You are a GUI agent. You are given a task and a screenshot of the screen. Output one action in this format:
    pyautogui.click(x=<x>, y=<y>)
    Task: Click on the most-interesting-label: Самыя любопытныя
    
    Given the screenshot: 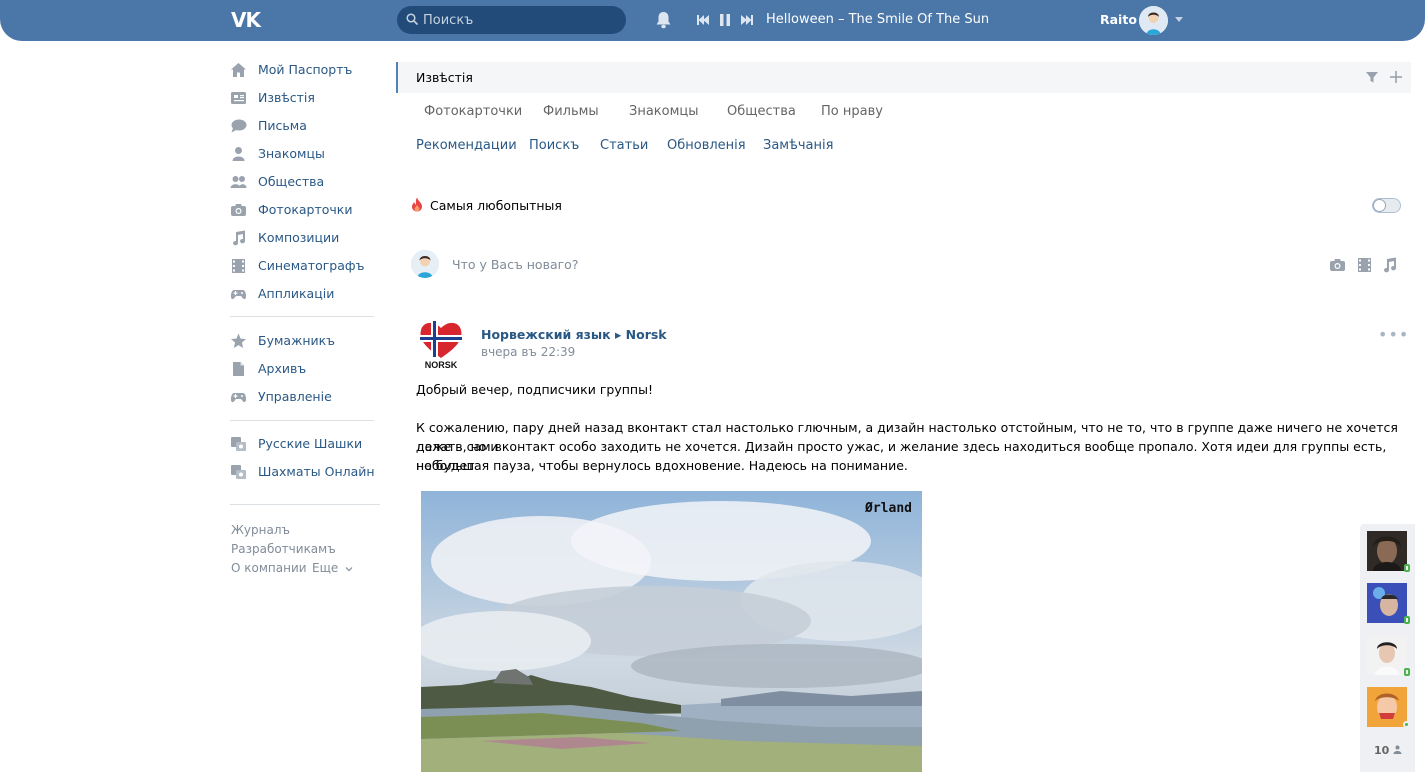 What is the action you would take?
    pyautogui.click(x=496, y=205)
    